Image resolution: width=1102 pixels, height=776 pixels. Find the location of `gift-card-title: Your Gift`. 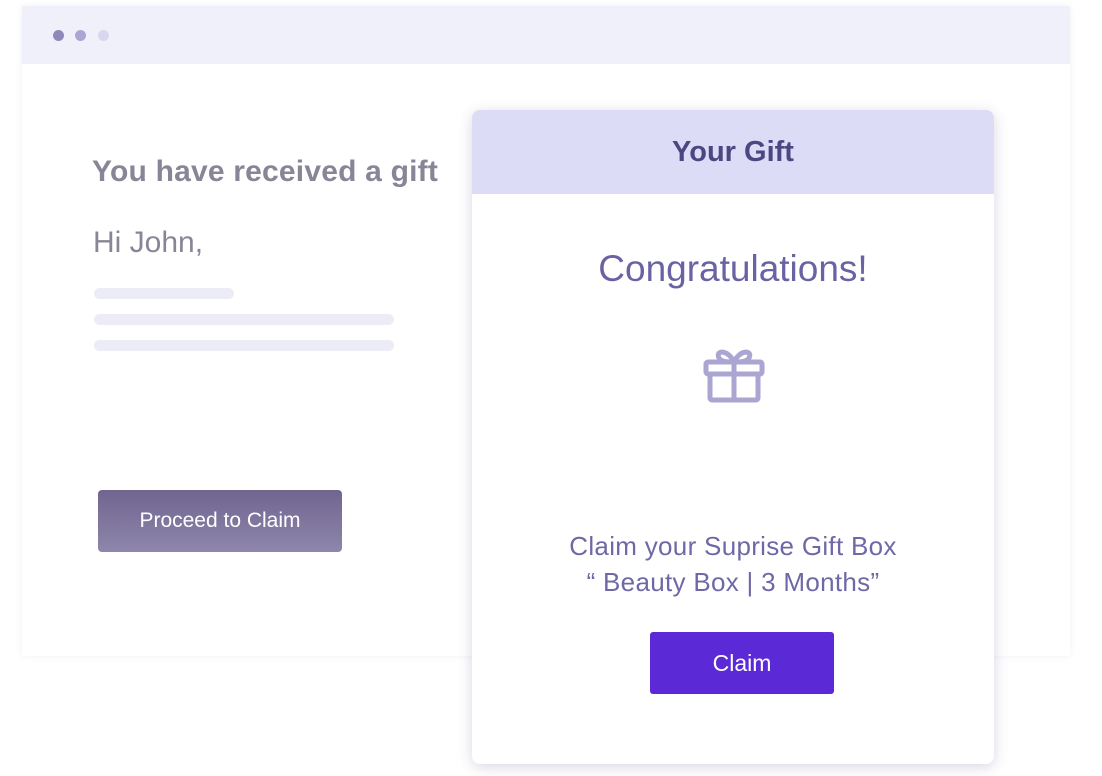

gift-card-title: Your Gift is located at coordinates (733, 151).